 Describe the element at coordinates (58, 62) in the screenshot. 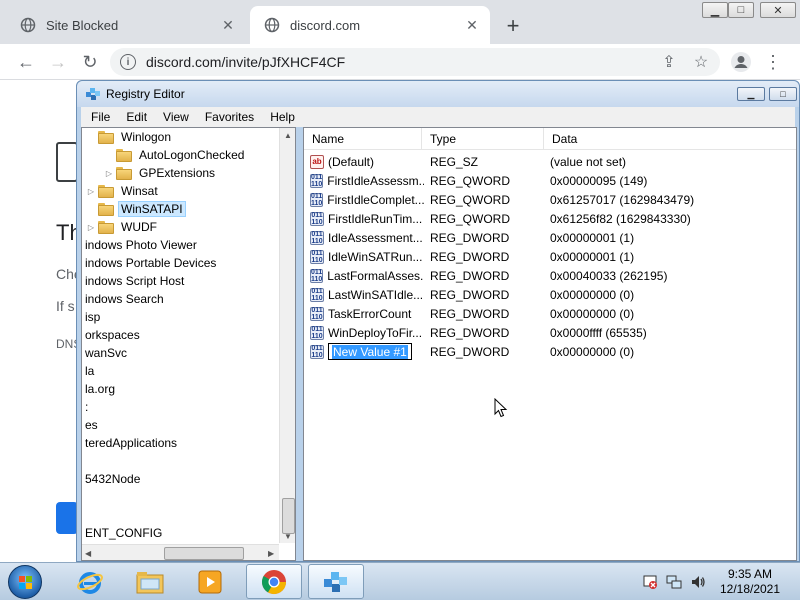

I see `forward-button: →` at that location.